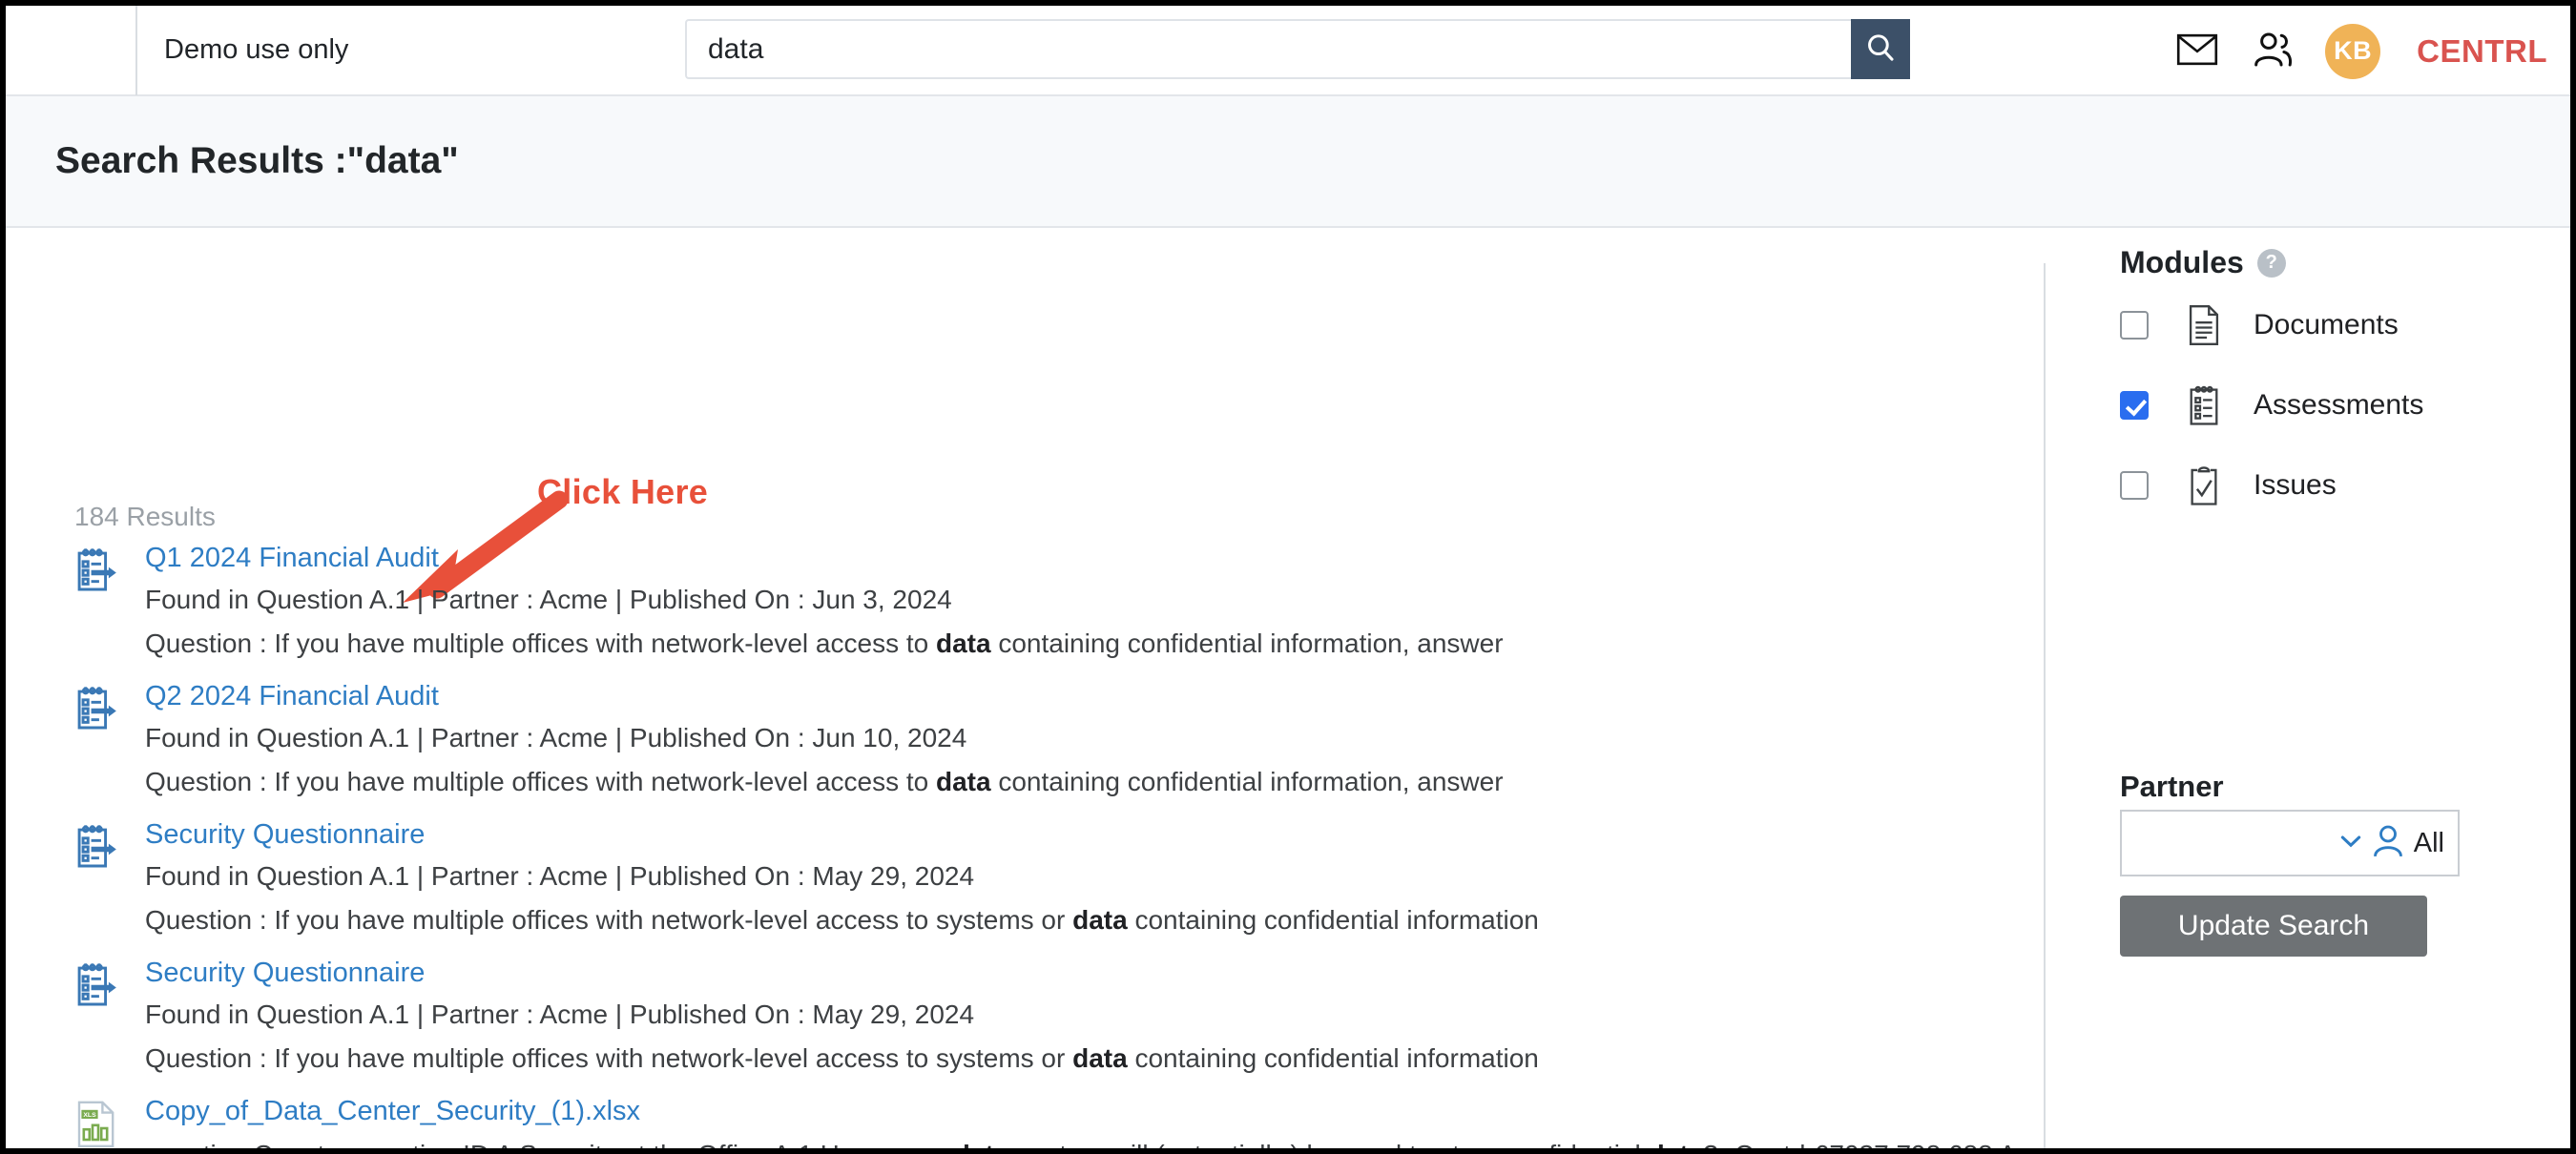  Describe the element at coordinates (2290, 843) in the screenshot. I see `partner-select: All` at that location.